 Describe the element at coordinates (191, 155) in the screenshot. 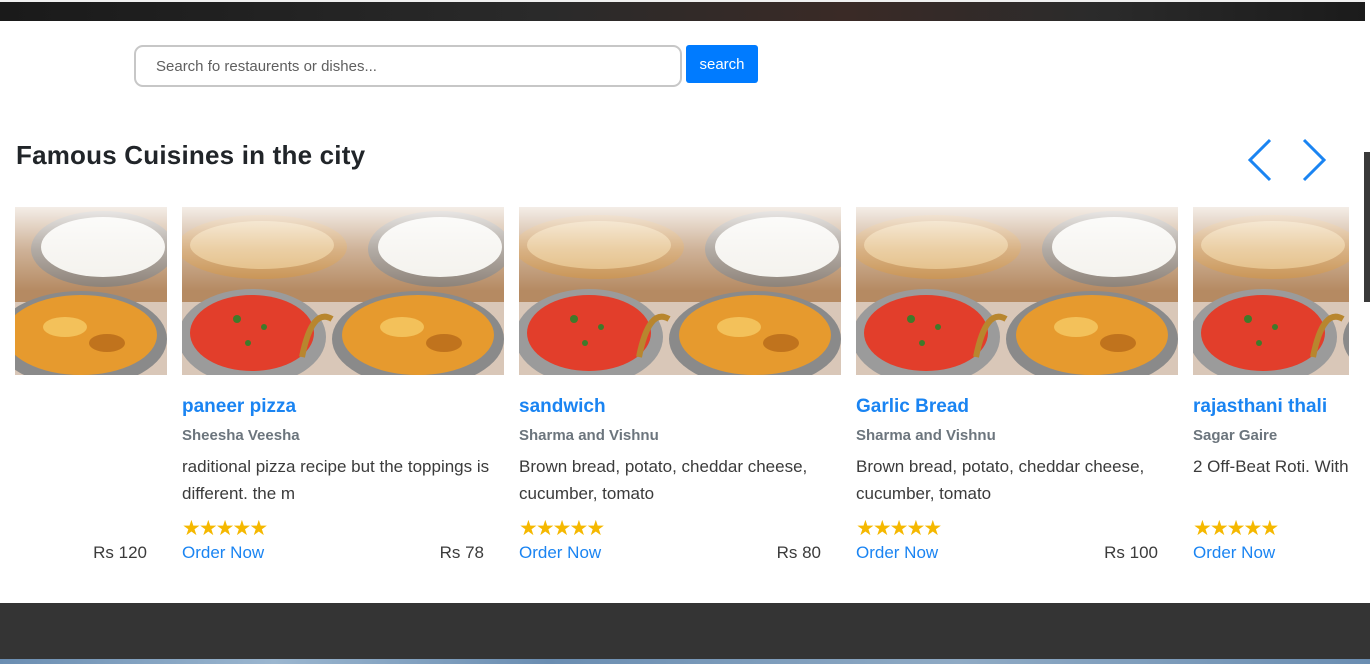

I see `section-title: Famous Cuisines in the city` at that location.